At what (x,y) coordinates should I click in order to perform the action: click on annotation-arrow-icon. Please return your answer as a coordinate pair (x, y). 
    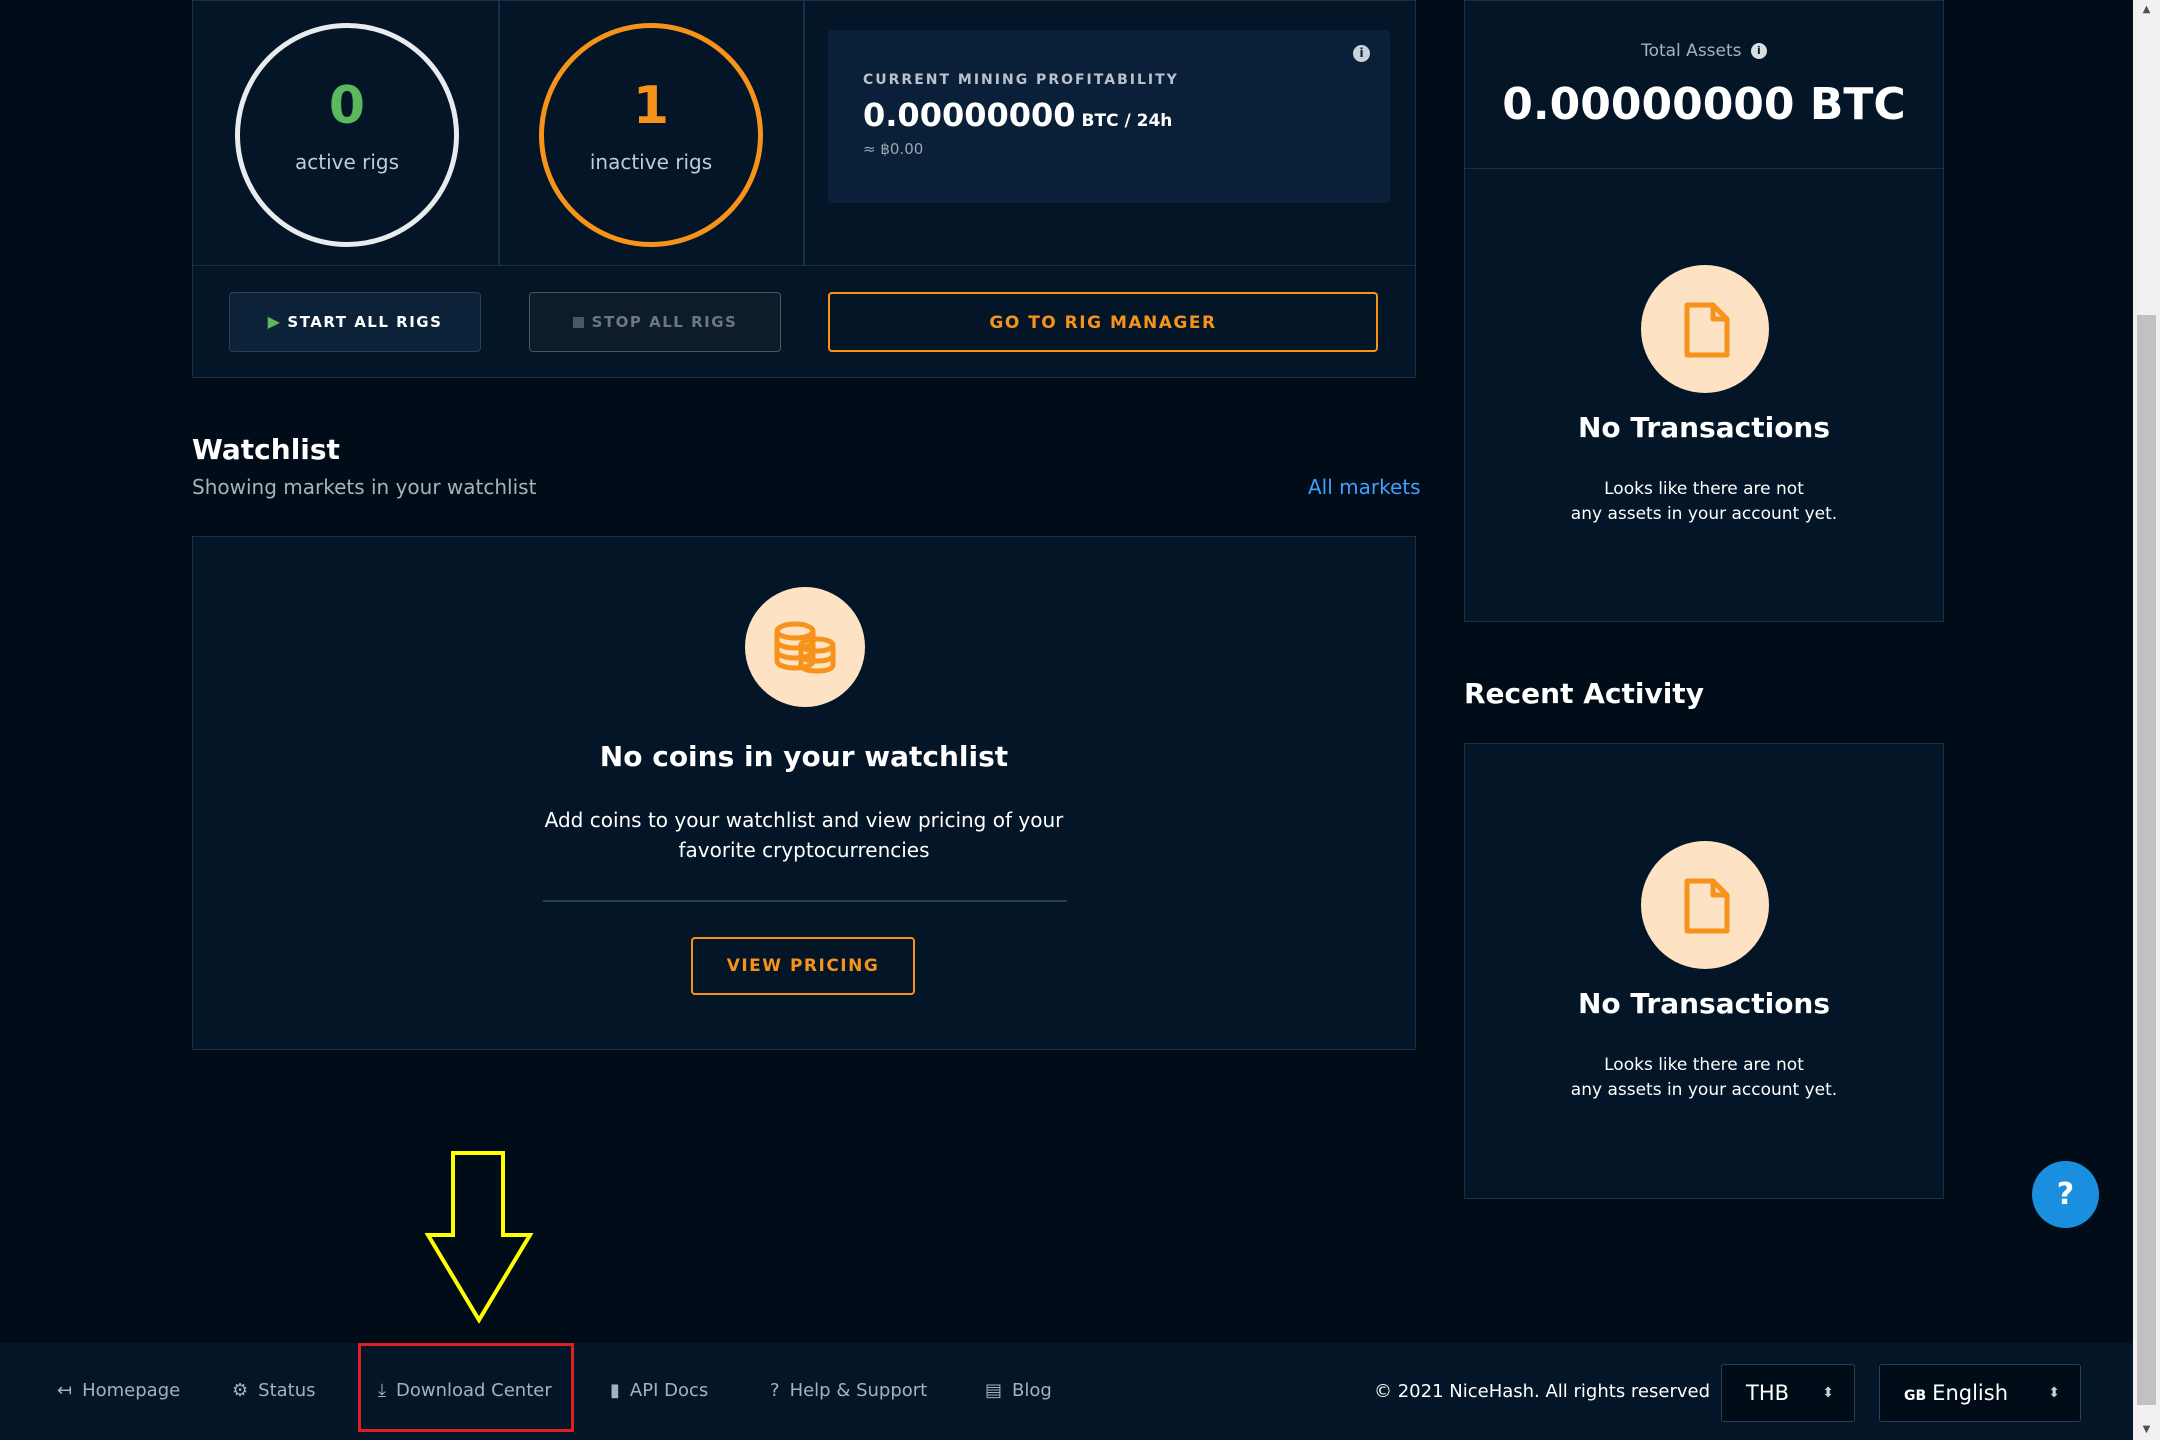
    Looking at the image, I should click on (479, 1237).